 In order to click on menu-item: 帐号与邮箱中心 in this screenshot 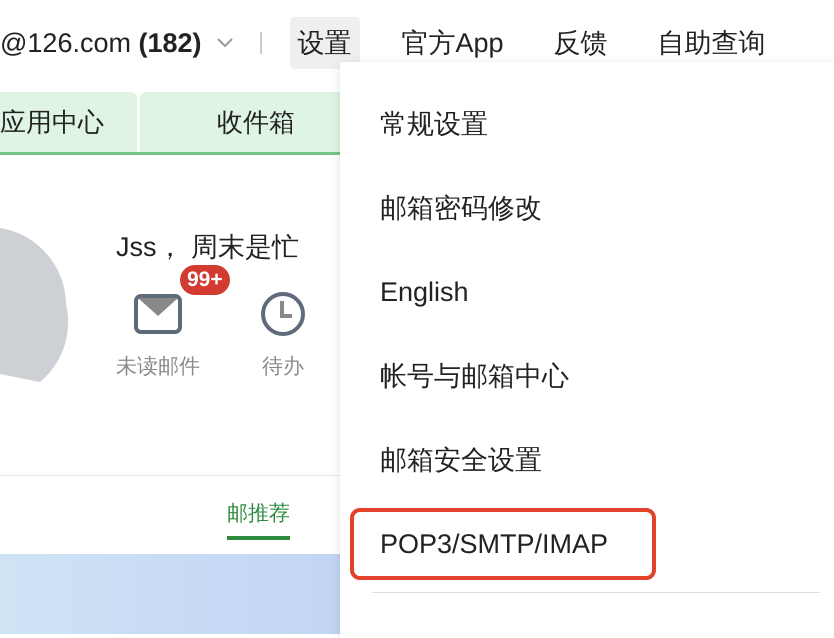, I will do `click(587, 376)`.